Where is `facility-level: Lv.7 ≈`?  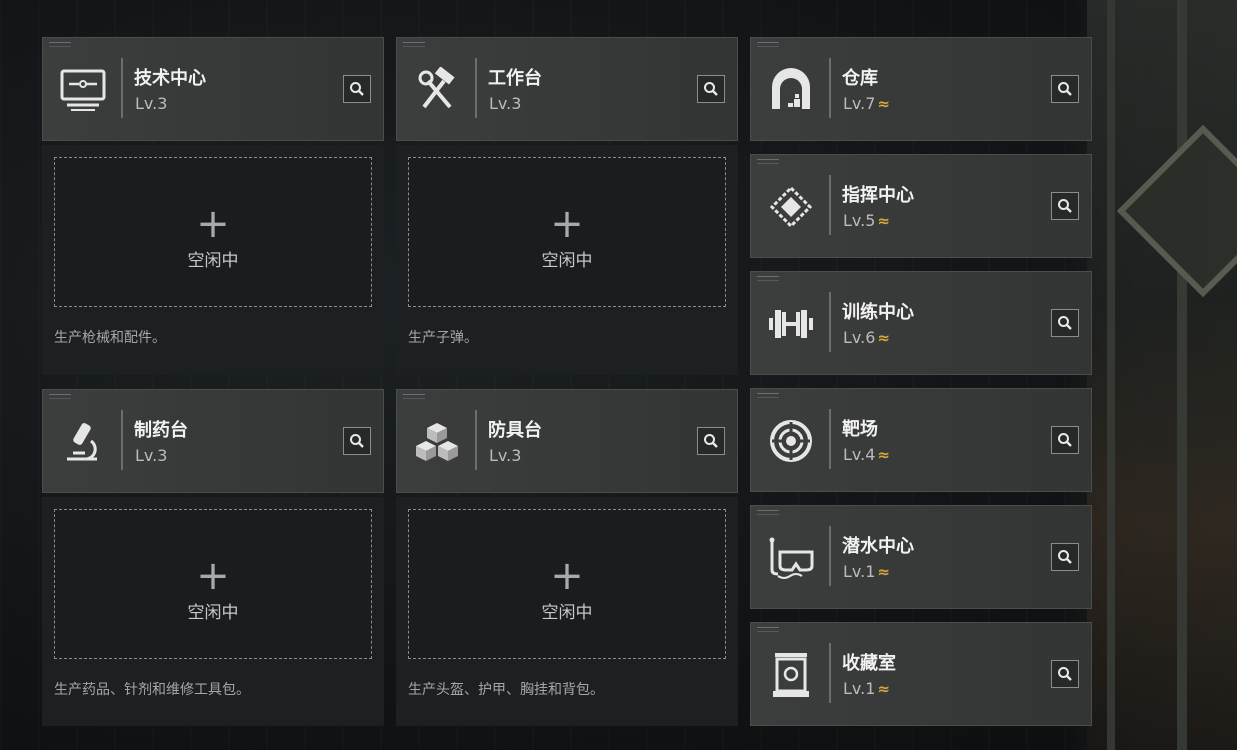
facility-level: Lv.7 ≈ is located at coordinates (866, 103).